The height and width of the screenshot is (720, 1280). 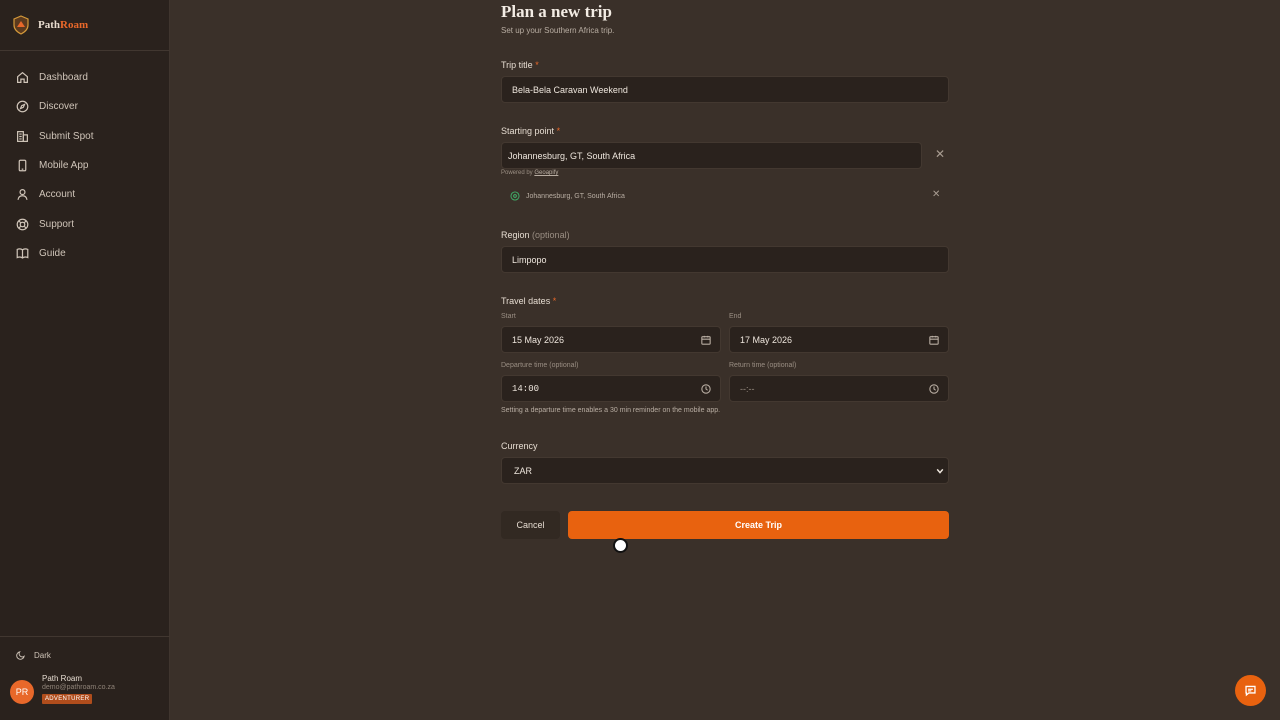 What do you see at coordinates (530, 525) in the screenshot?
I see `cancel-button: Cancel` at bounding box center [530, 525].